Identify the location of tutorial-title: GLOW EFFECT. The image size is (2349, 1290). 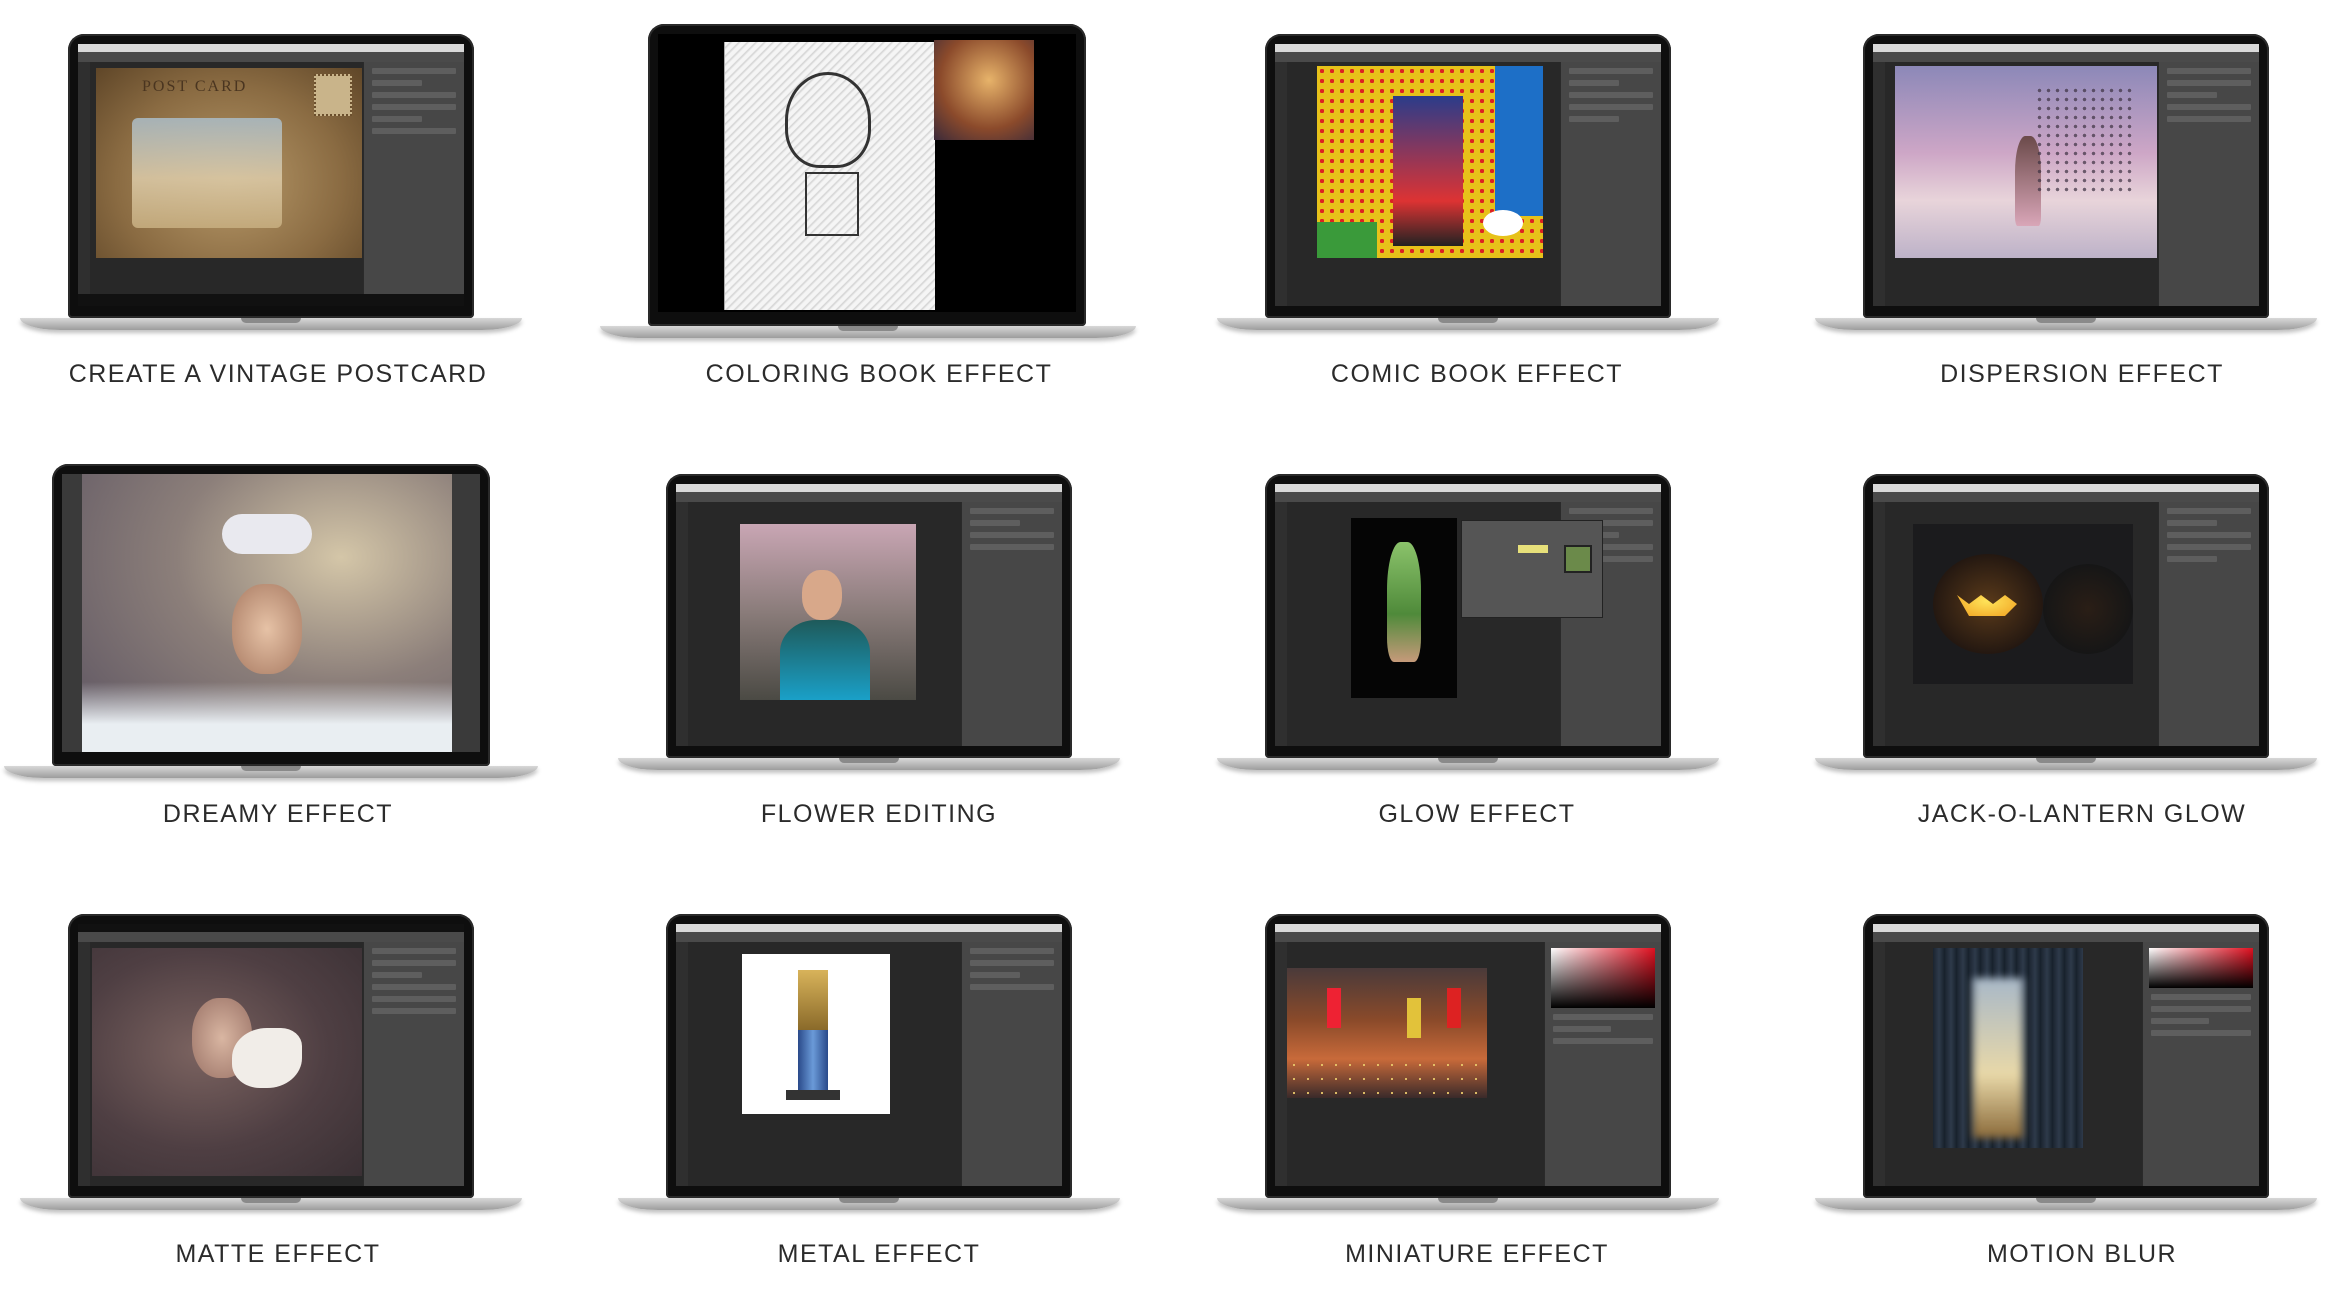
(1477, 814).